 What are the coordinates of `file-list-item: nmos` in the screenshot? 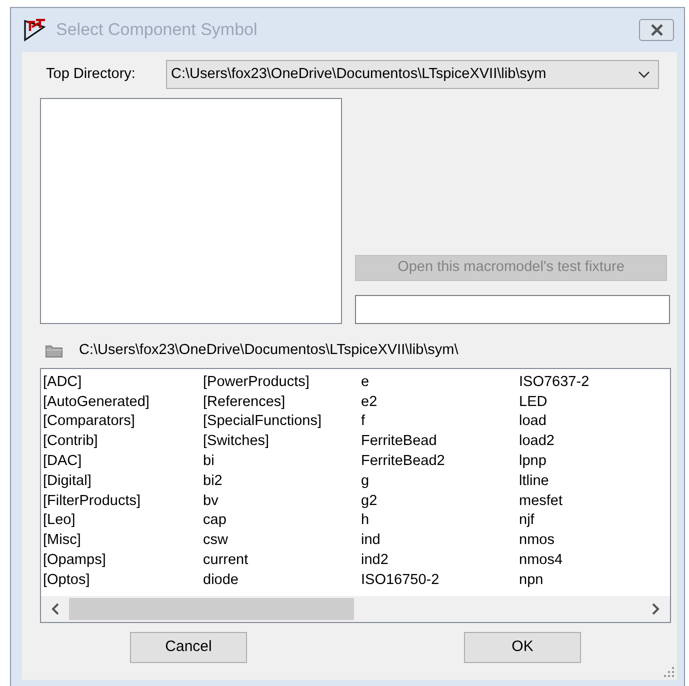 It's located at (589, 541).